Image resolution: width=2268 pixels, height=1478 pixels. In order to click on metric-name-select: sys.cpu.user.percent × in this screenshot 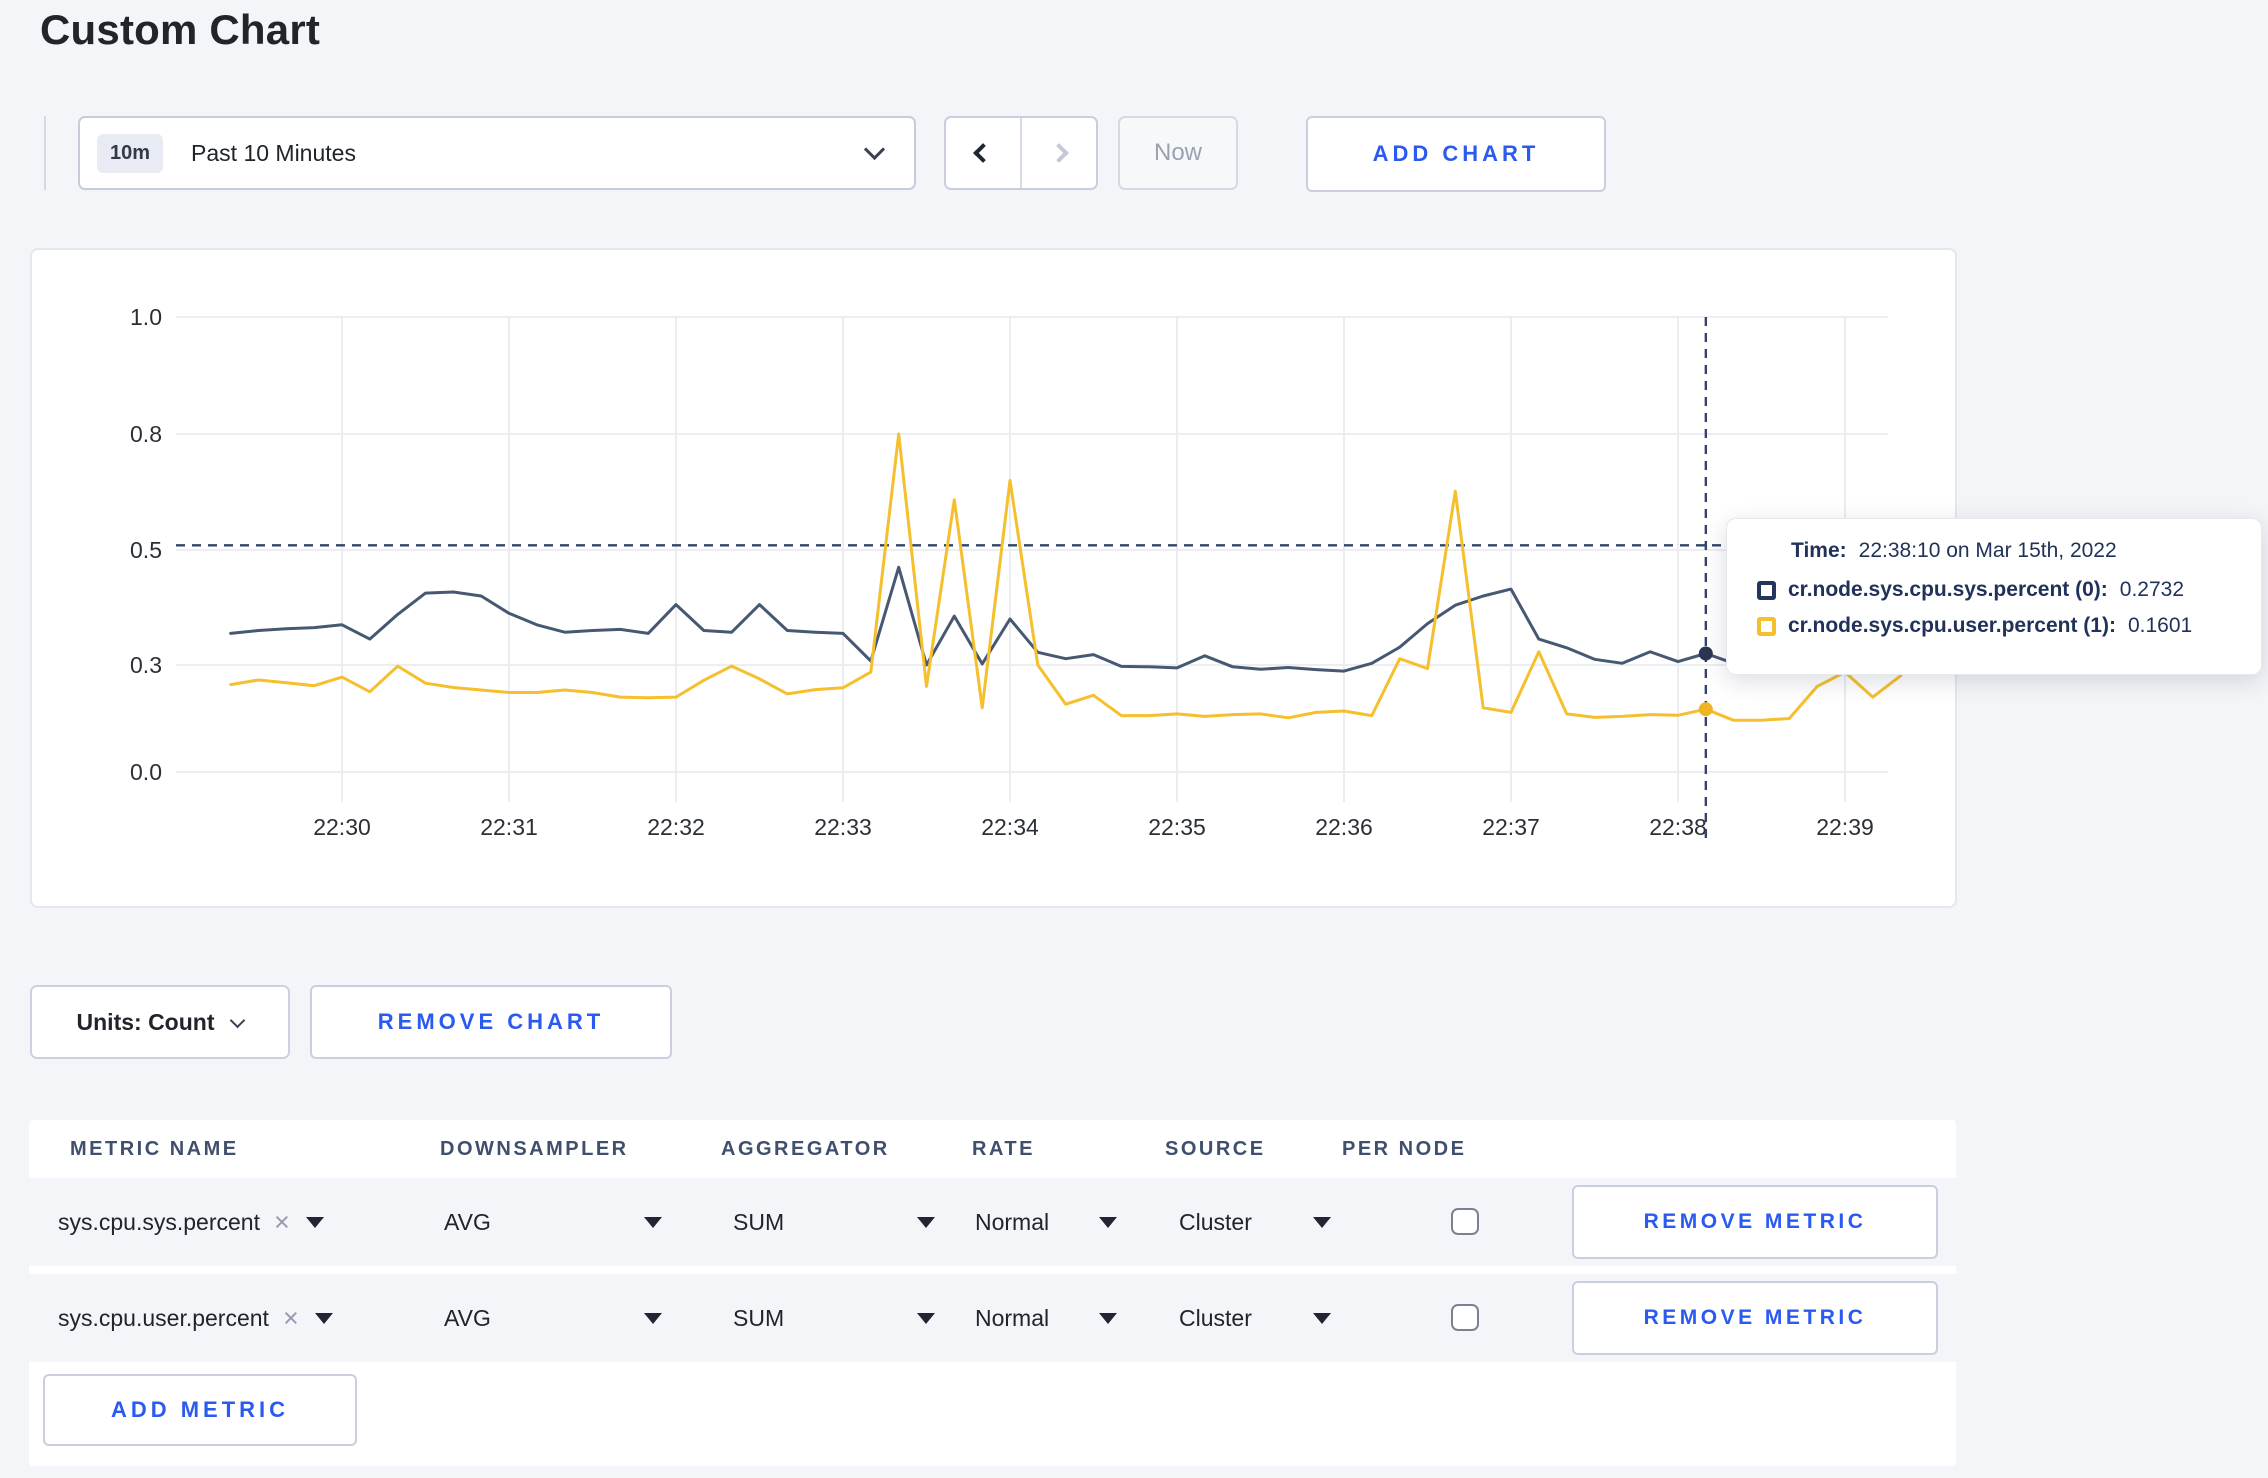, I will do `click(234, 1318)`.